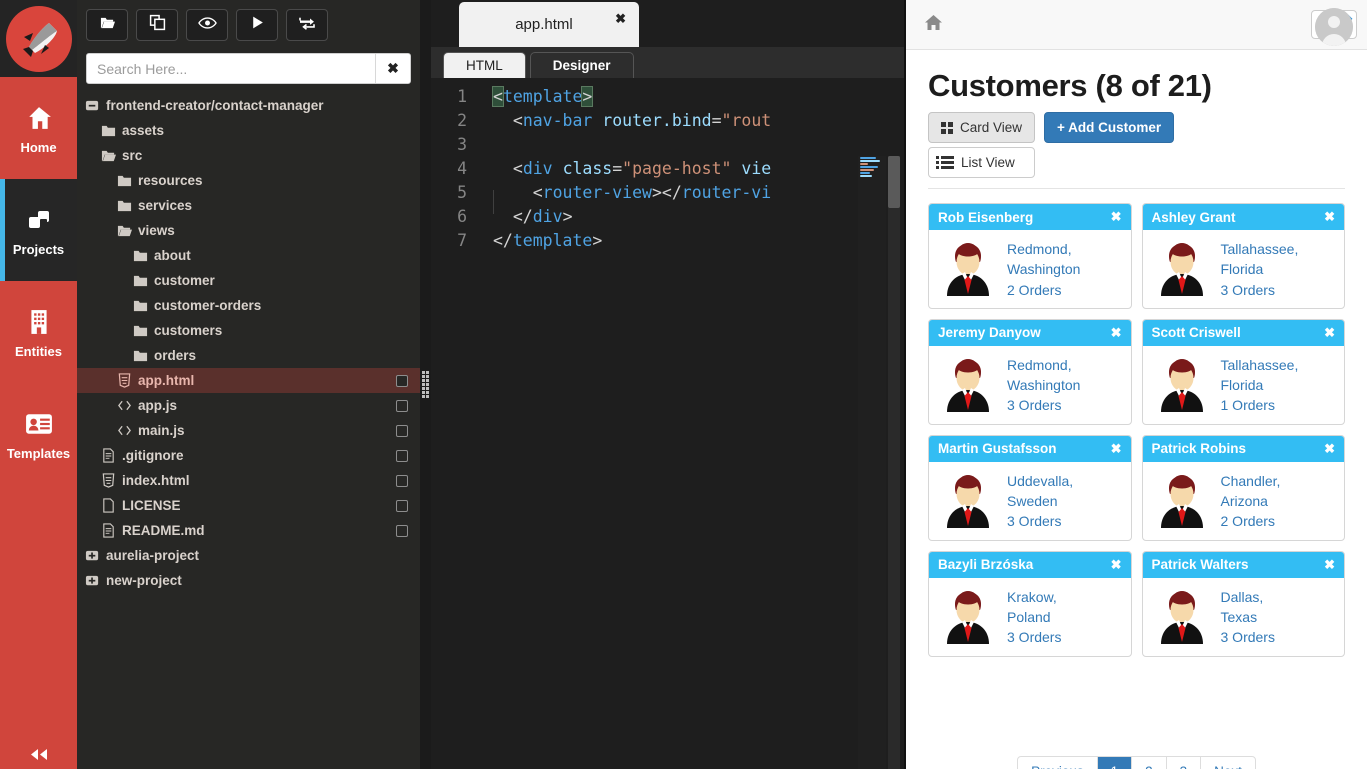 This screenshot has height=769, width=1367. Describe the element at coordinates (462, 192) in the screenshot. I see `line-number: 5` at that location.